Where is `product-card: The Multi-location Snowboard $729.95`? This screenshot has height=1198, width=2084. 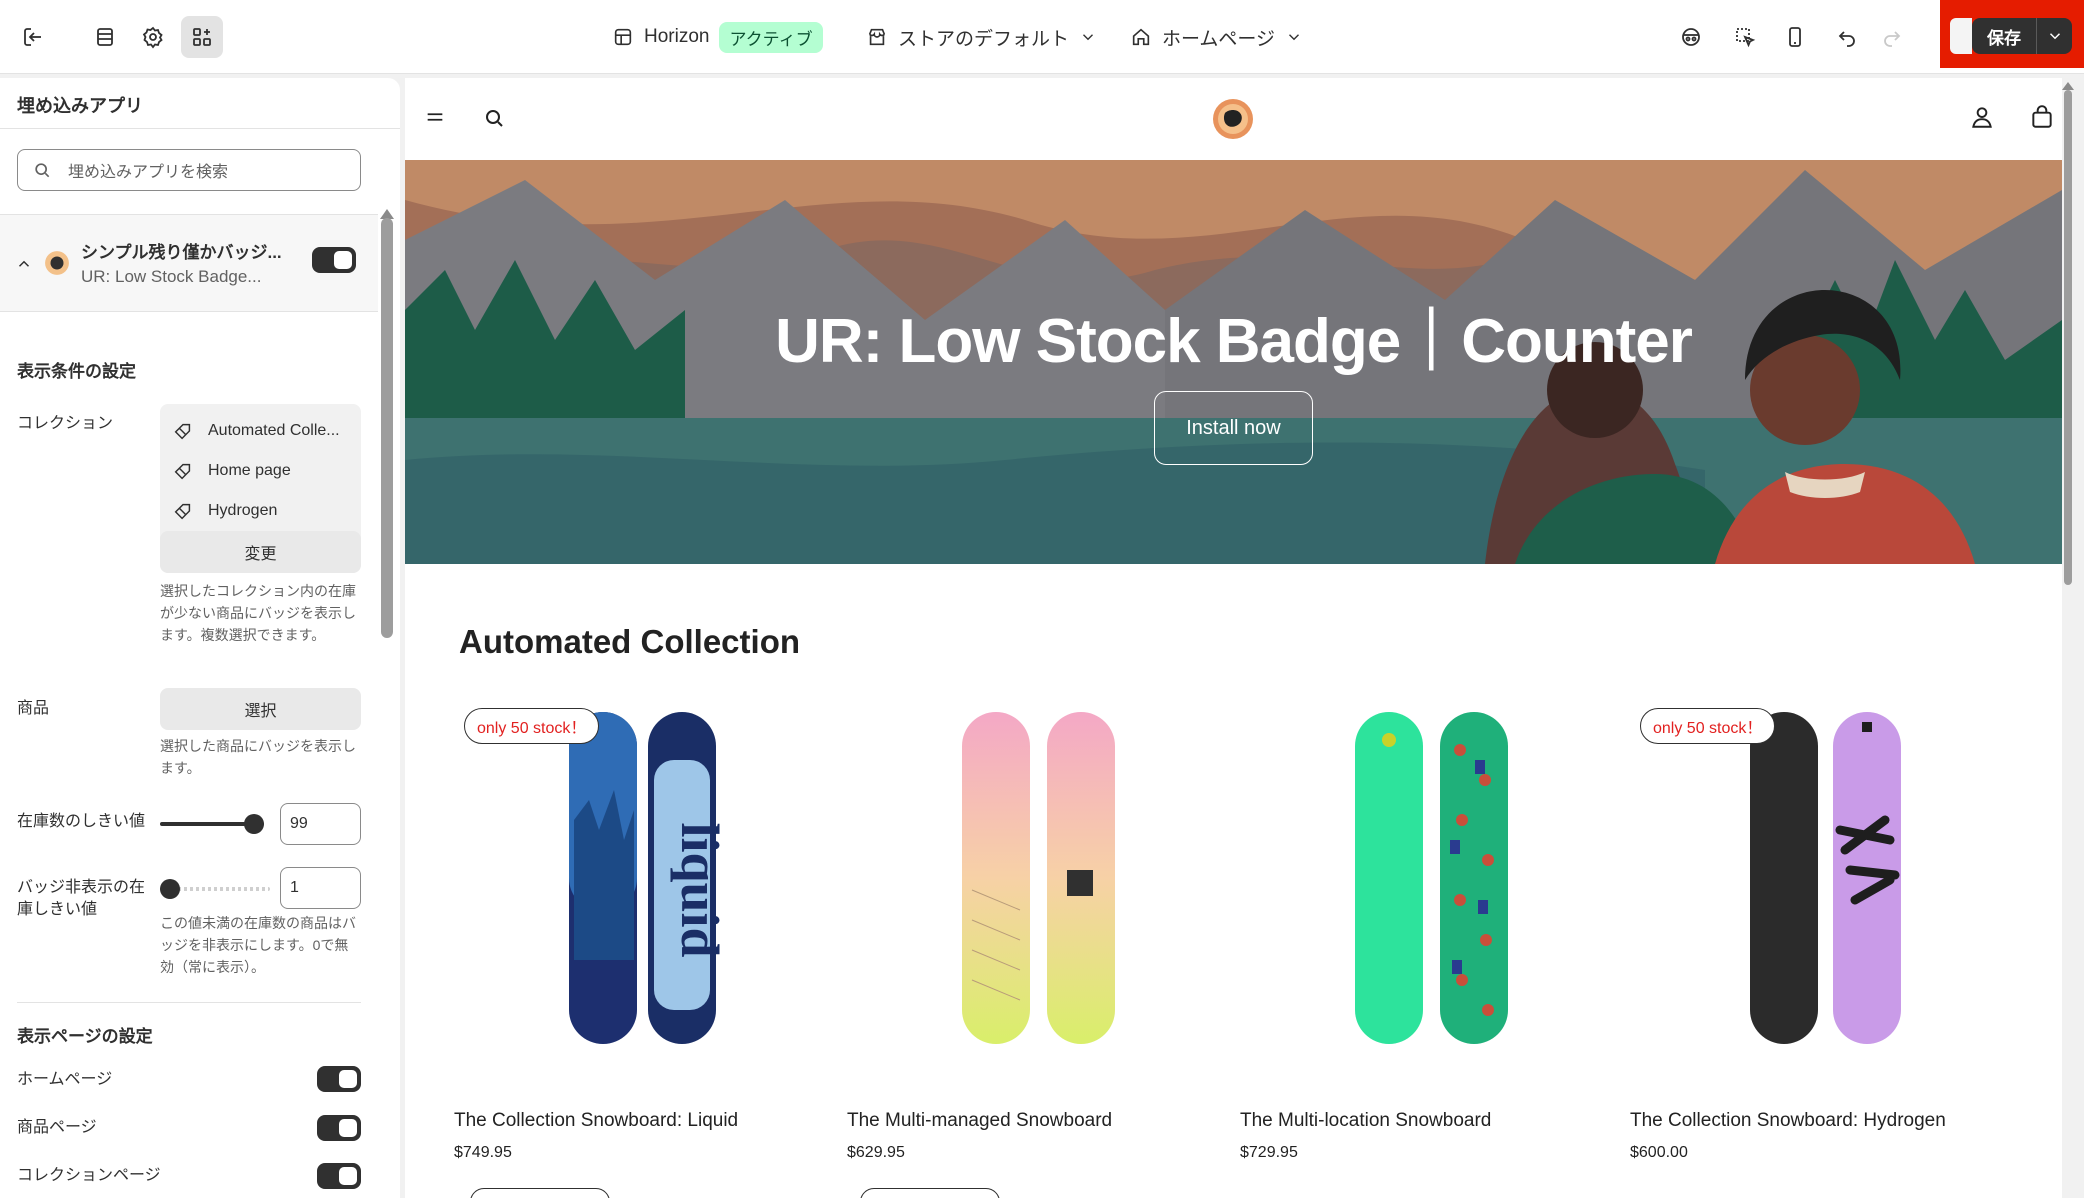
product-card: The Multi-location Snowboard $729.95 is located at coordinates (1415, 930).